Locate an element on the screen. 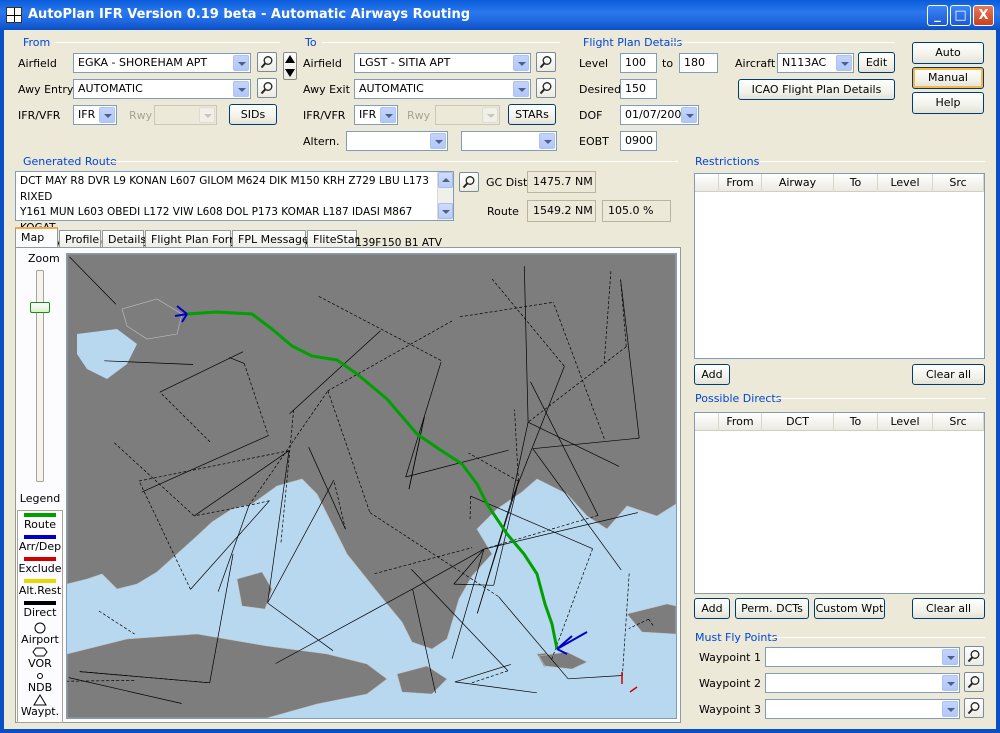 Image resolution: width=1000 pixels, height=733 pixels. route-scrollbar is located at coordinates (445, 196).